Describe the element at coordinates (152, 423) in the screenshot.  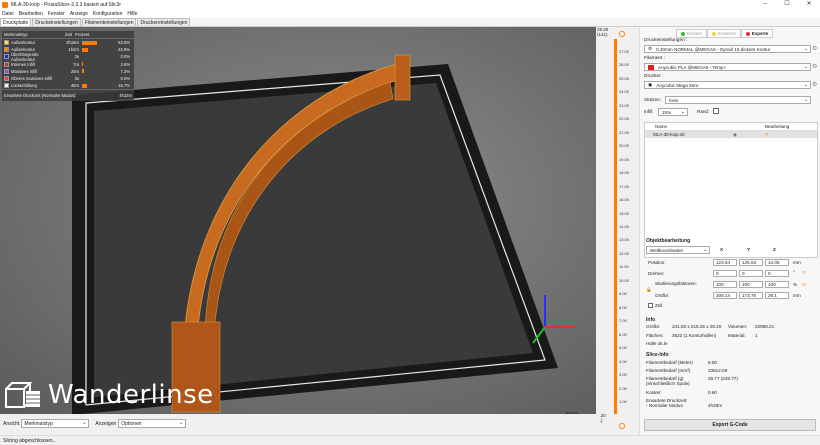
I see `show-options-select: Optionen ⌄` at that location.